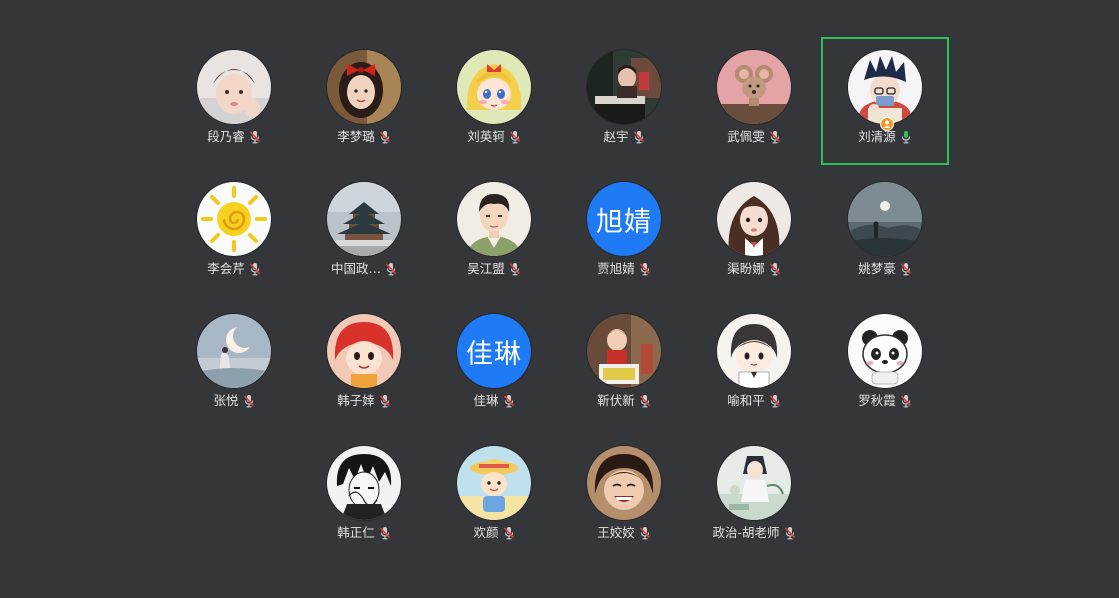 Image resolution: width=1119 pixels, height=598 pixels. I want to click on participant-namebar: 罗秋霞, so click(885, 401).